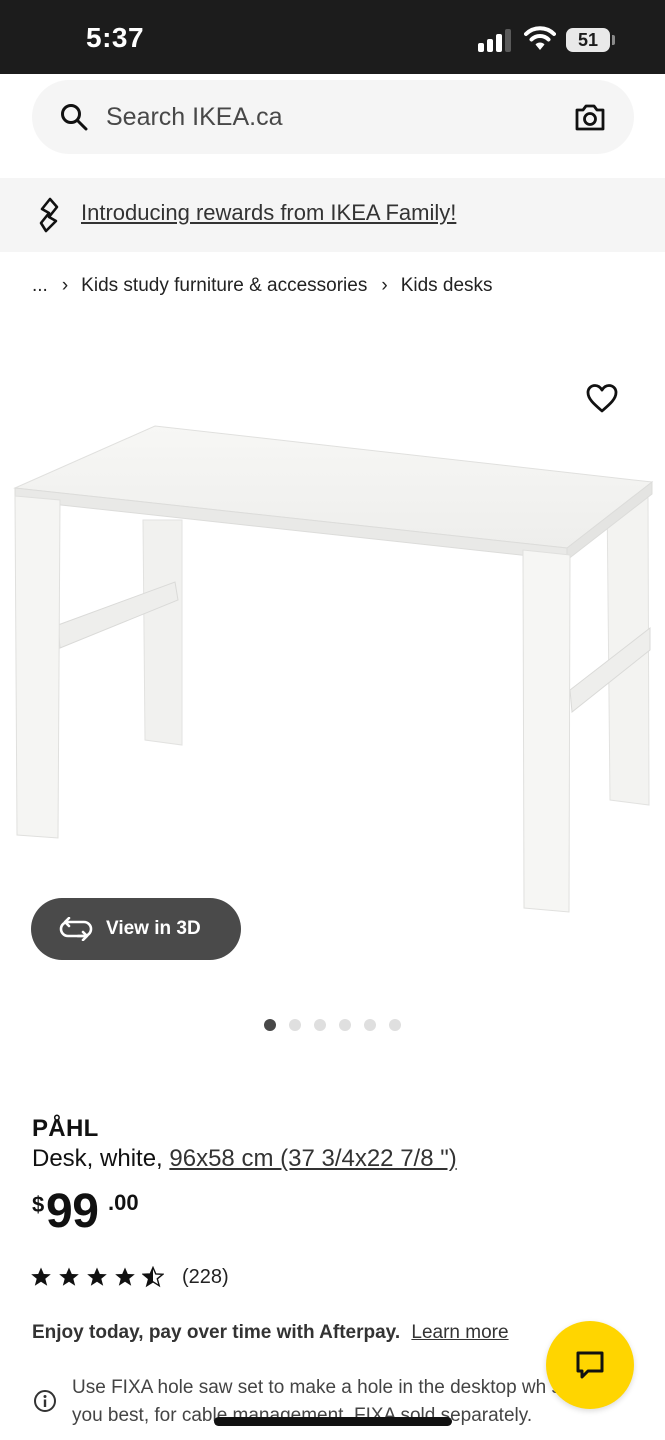  What do you see at coordinates (447, 286) in the screenshot?
I see `breadcrumb-item-kids-desks: Kids desks` at bounding box center [447, 286].